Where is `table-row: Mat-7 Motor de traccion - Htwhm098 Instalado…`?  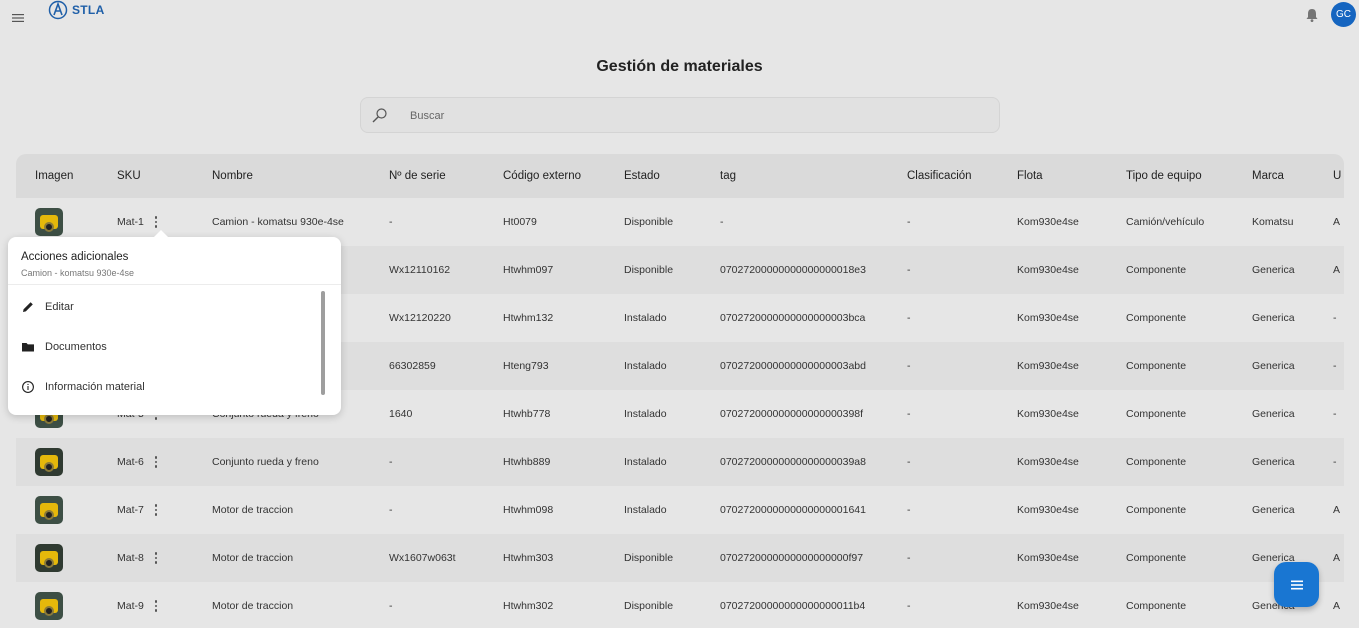
table-row: Mat-7 Motor de traccion - Htwhm098 Instalado… is located at coordinates (680, 510).